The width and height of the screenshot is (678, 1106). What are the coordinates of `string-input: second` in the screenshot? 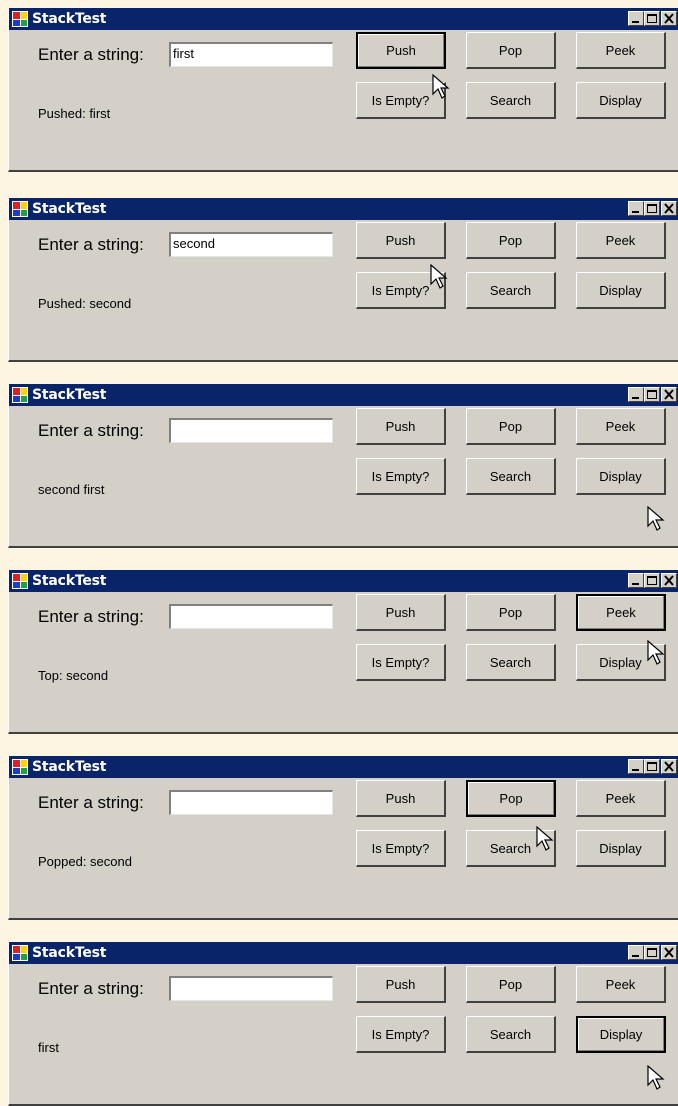 It's located at (251, 244).